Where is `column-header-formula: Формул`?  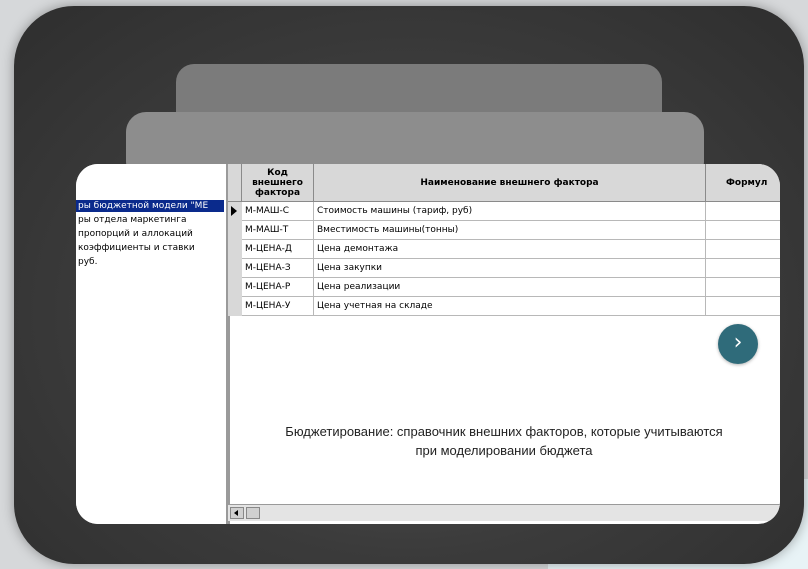 column-header-formula: Формул is located at coordinates (743, 183).